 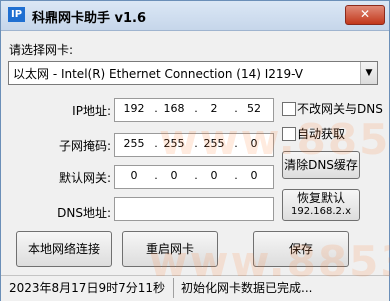 I want to click on dns-input, so click(x=194, y=209).